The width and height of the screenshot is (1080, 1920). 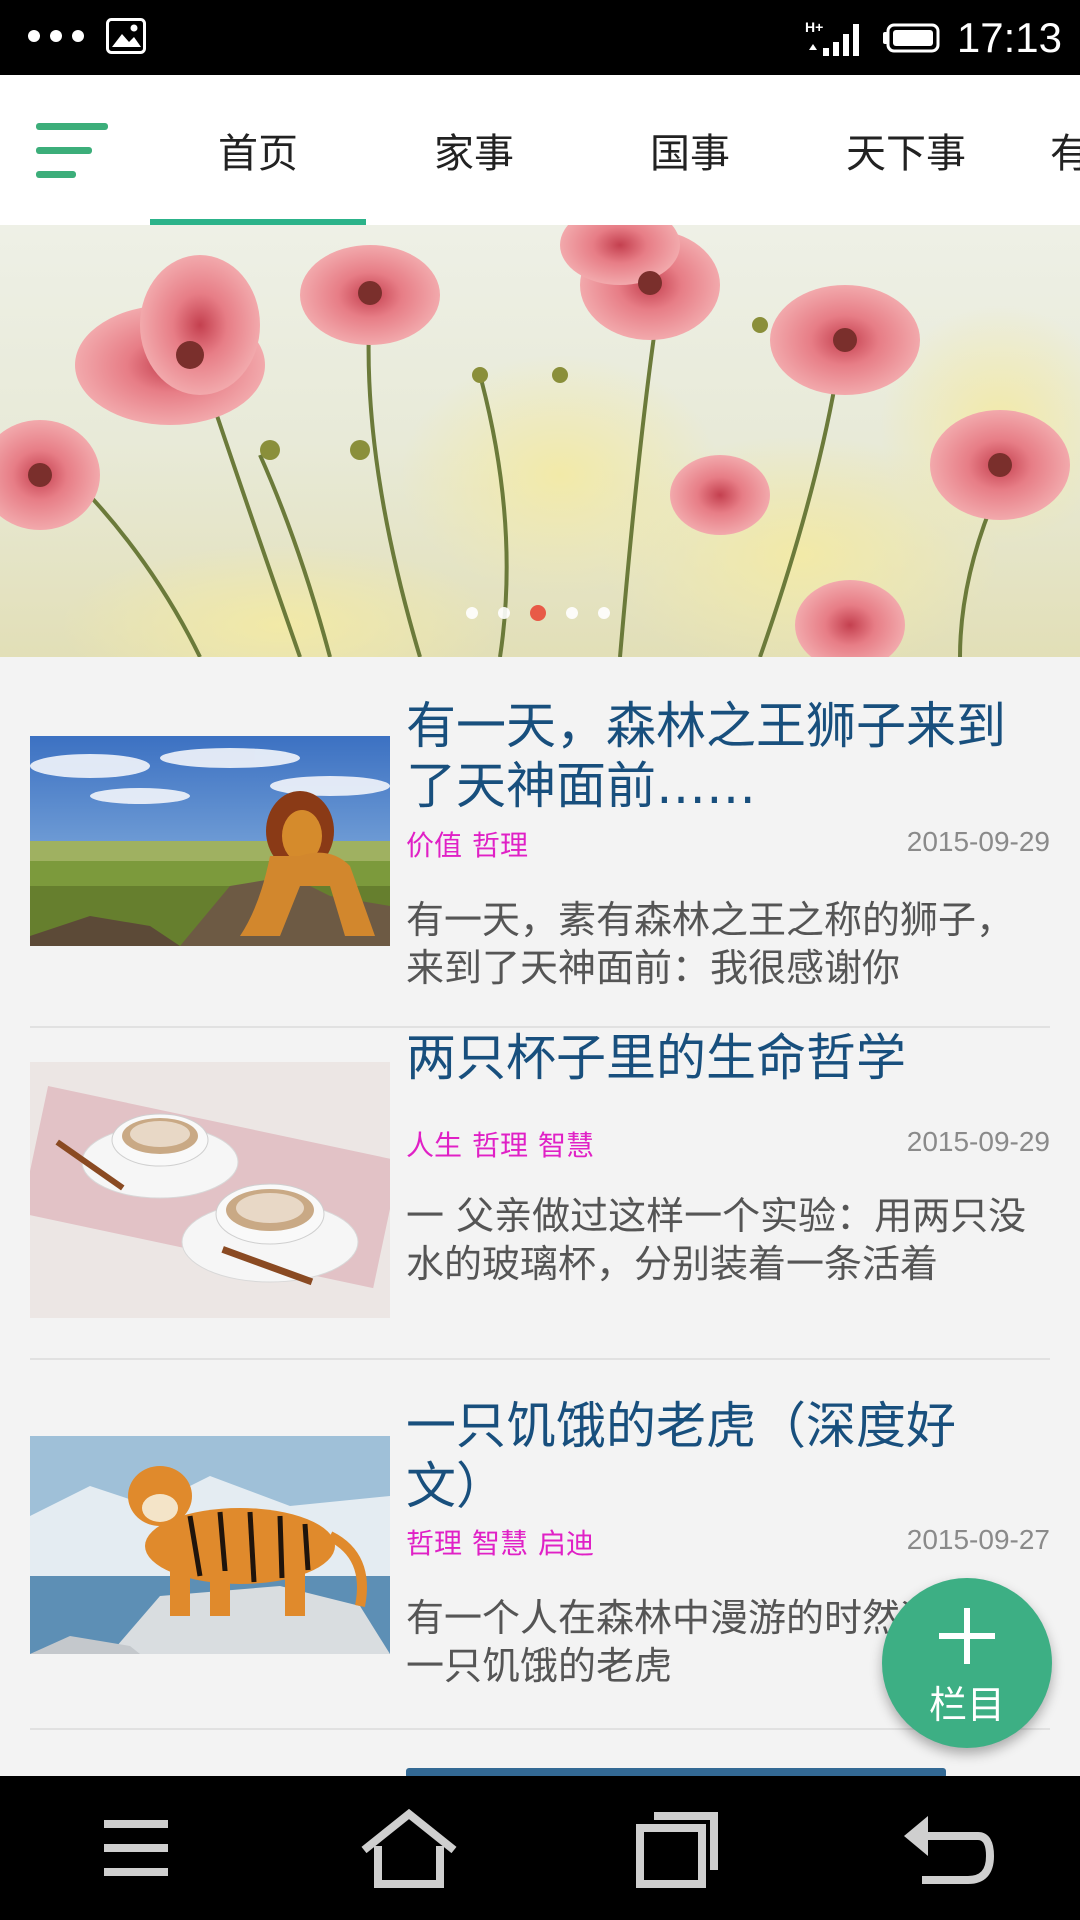 I want to click on lion-king-illustration, so click(x=210, y=841).